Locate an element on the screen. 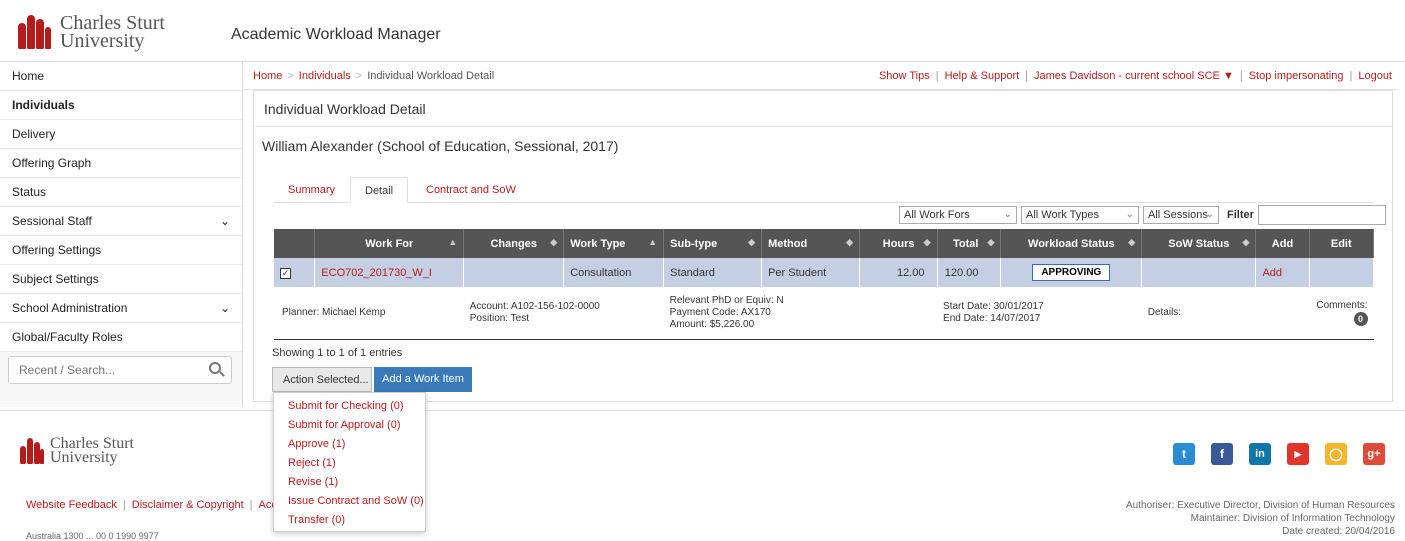 This screenshot has width=1405, height=541. menu-item-issue-contract: Issue Contract and SoW (0) is located at coordinates (349, 501).